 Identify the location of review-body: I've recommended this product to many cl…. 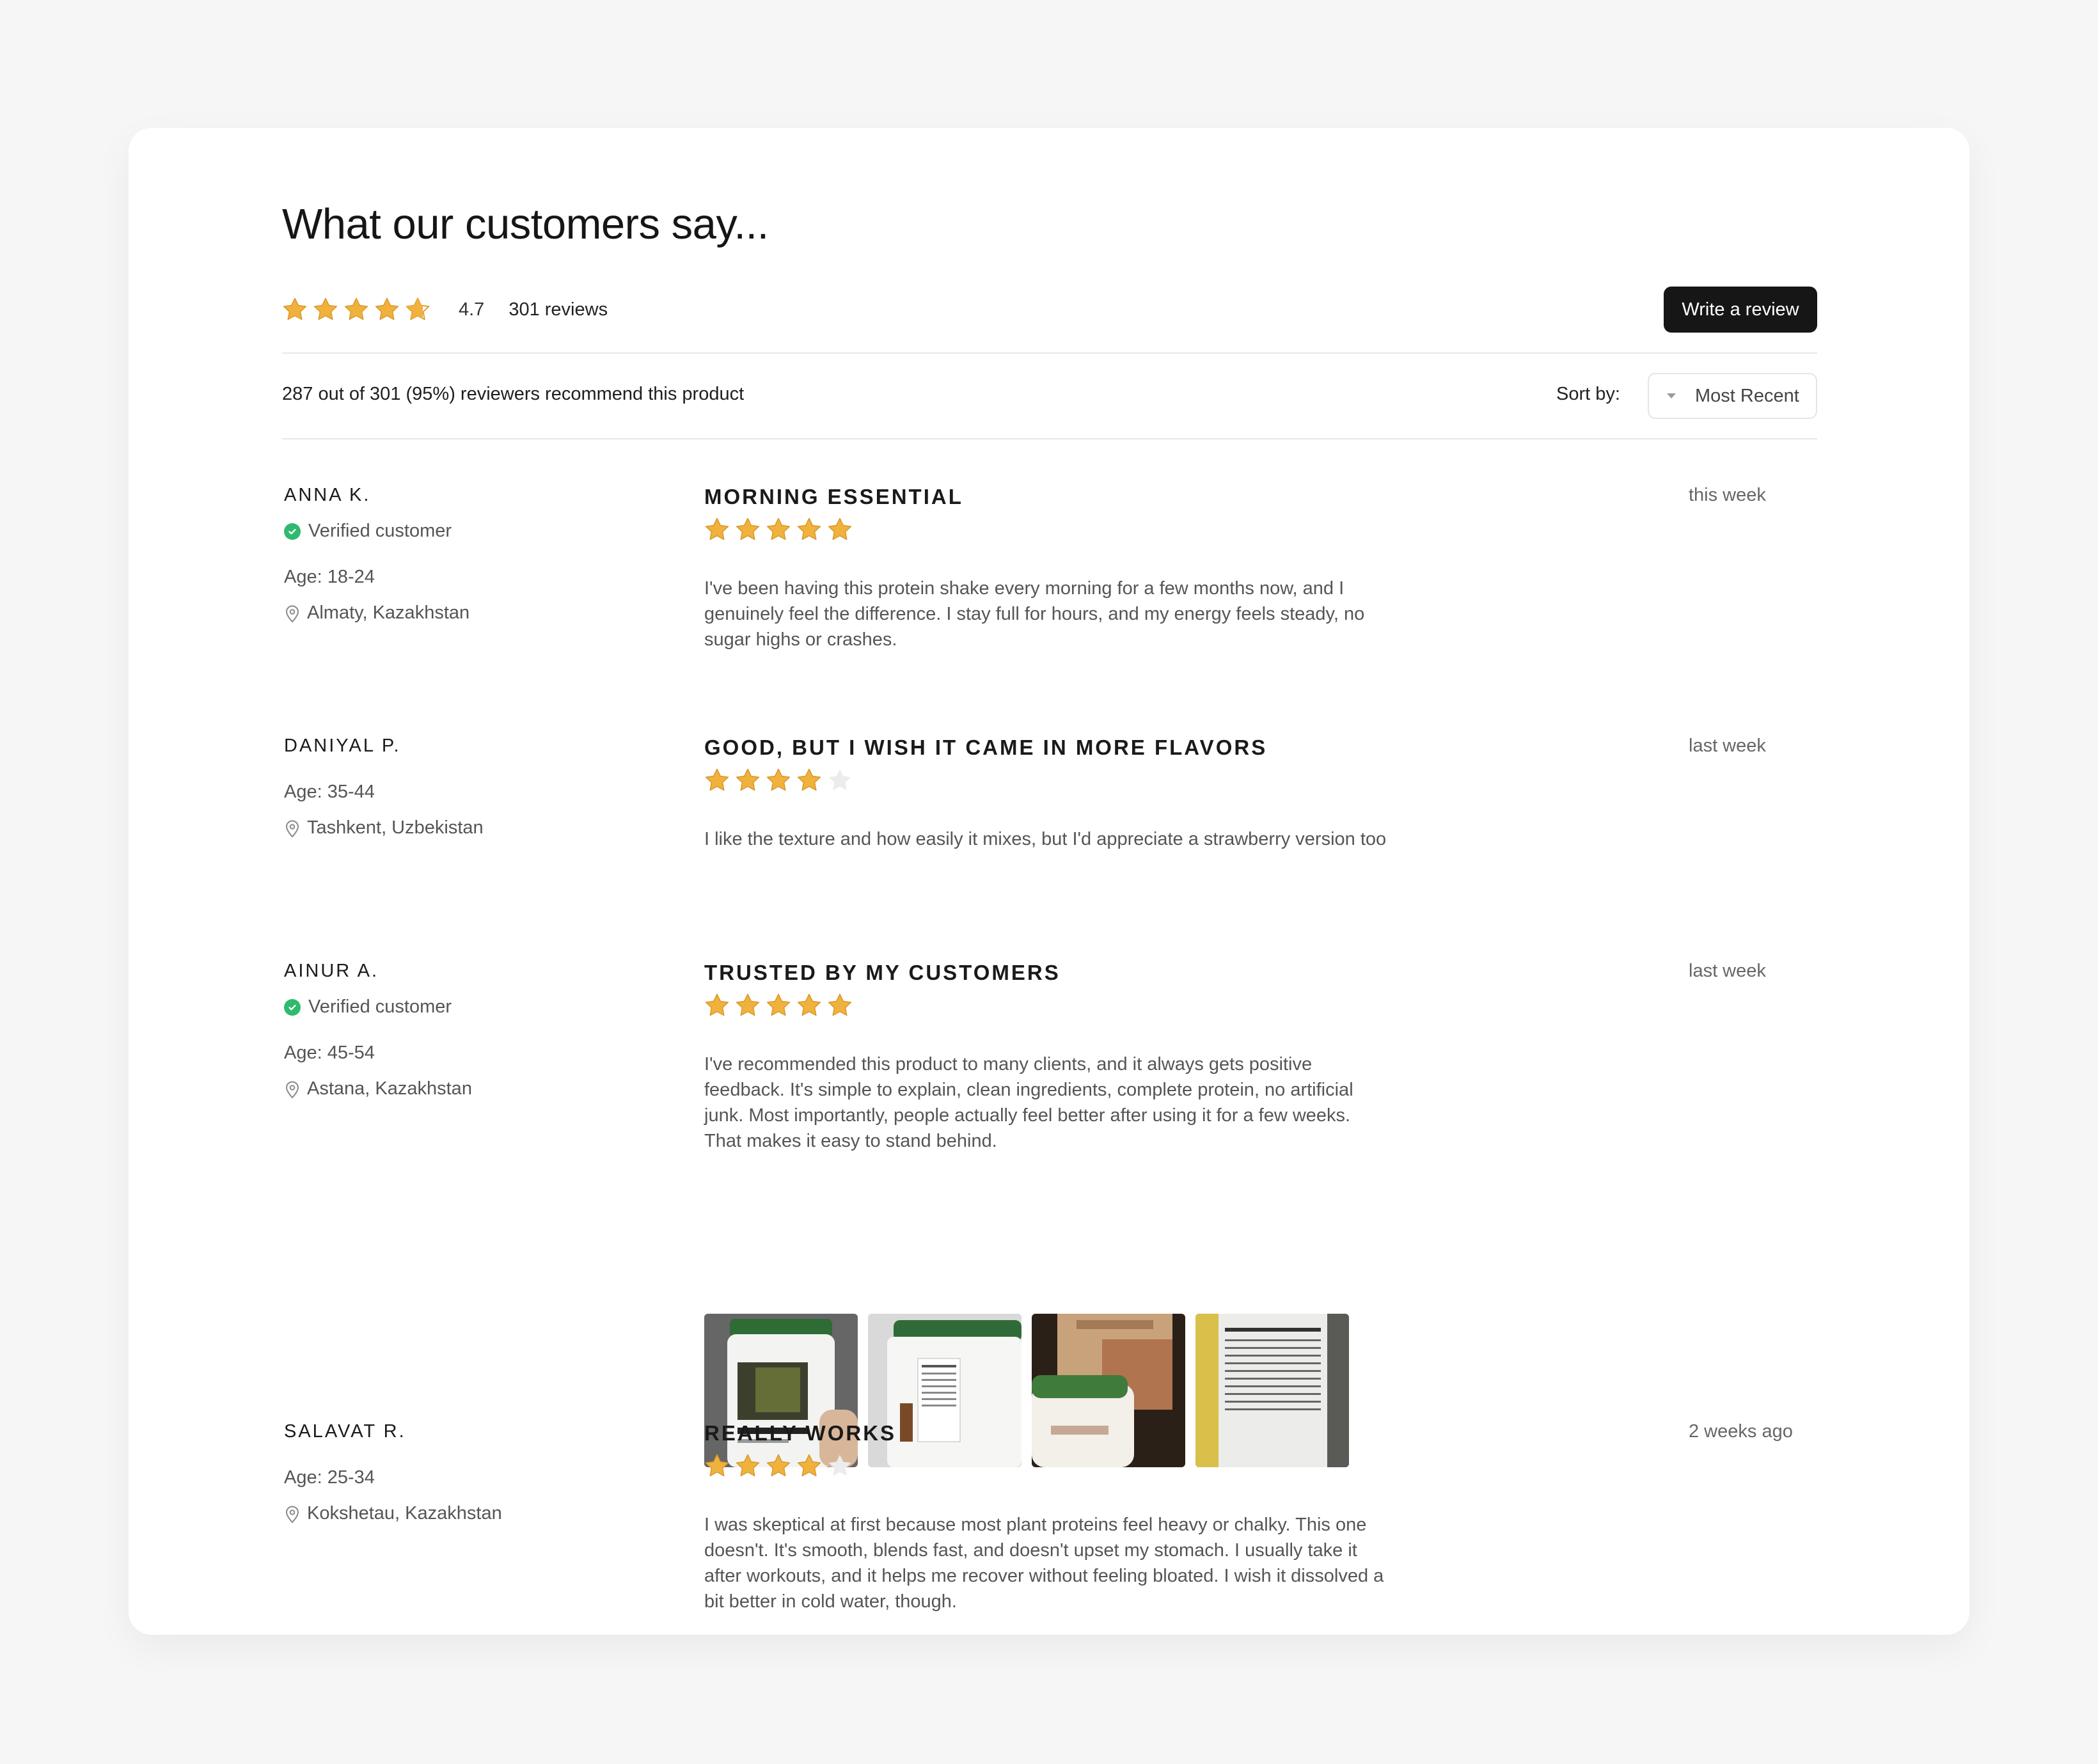
(1028, 1102).